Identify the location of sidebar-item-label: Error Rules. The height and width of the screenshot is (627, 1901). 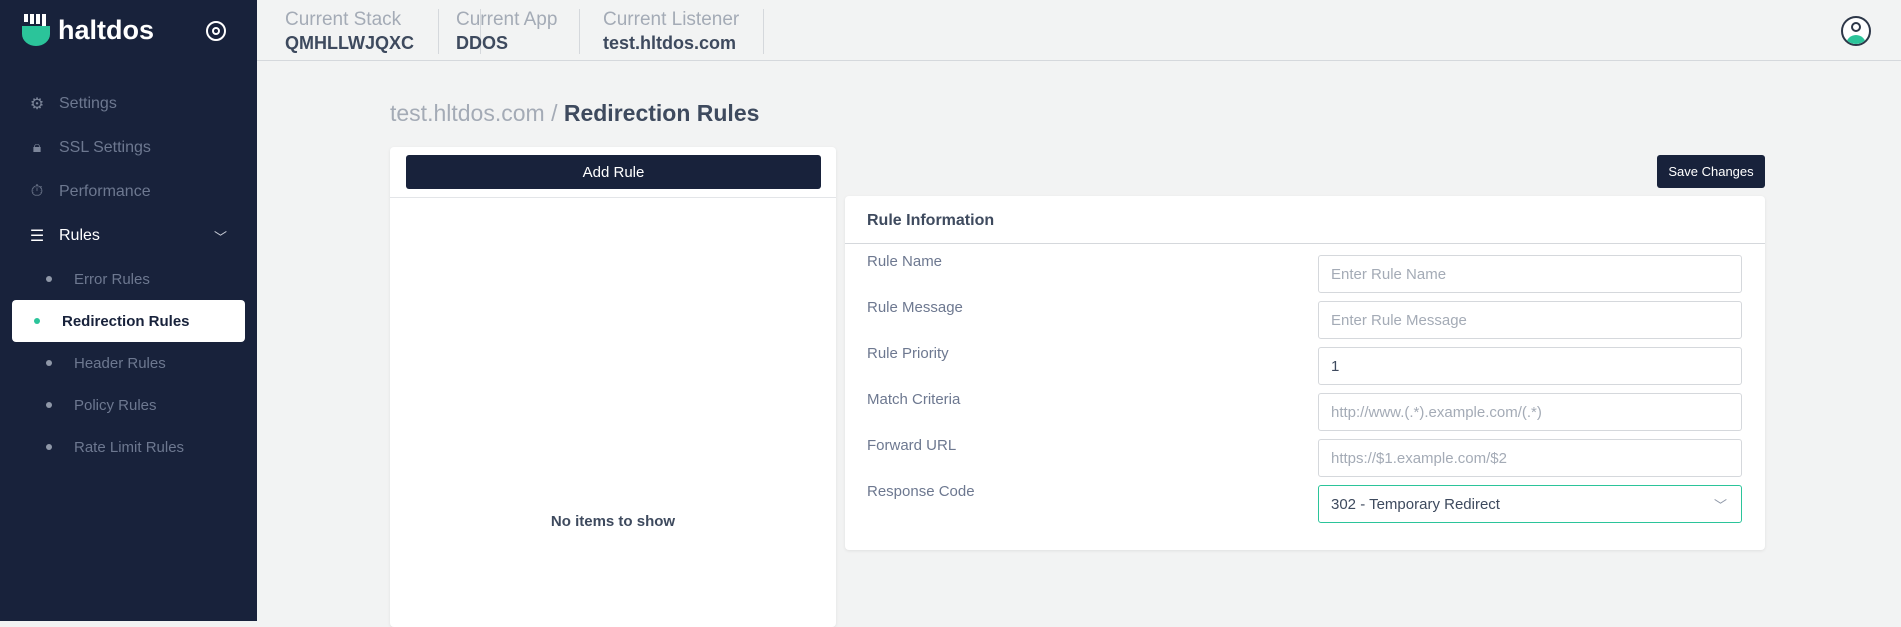
(112, 279).